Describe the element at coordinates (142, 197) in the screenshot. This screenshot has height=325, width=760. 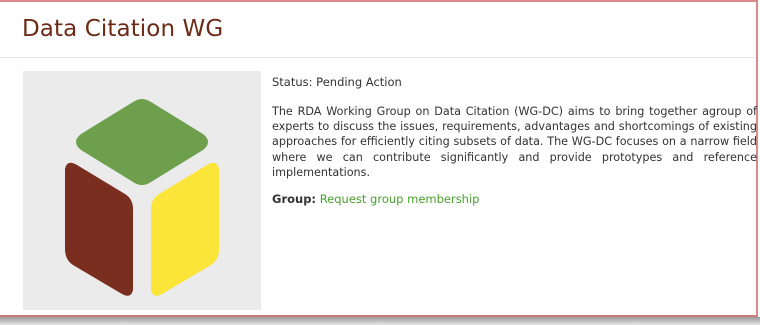
I see `rda-cube-logo-icon` at that location.